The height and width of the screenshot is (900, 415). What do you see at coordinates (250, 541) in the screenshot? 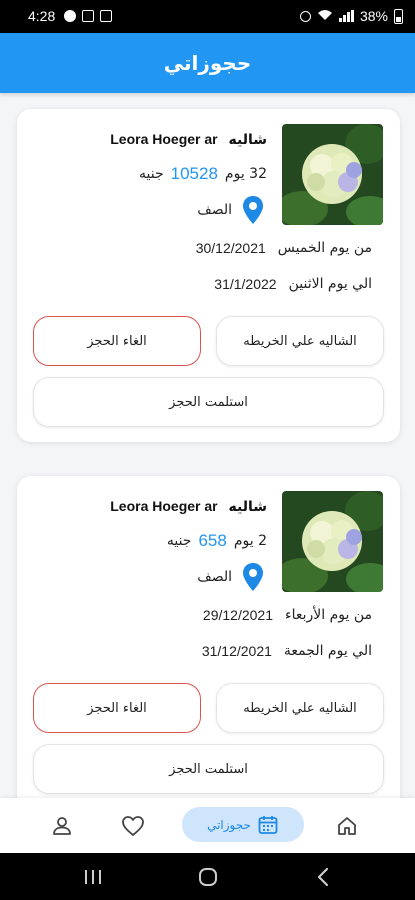
I see `duration: 2 يوم` at bounding box center [250, 541].